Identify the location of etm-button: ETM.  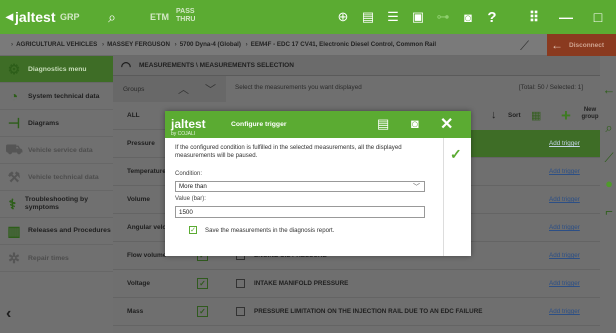
(159, 17).